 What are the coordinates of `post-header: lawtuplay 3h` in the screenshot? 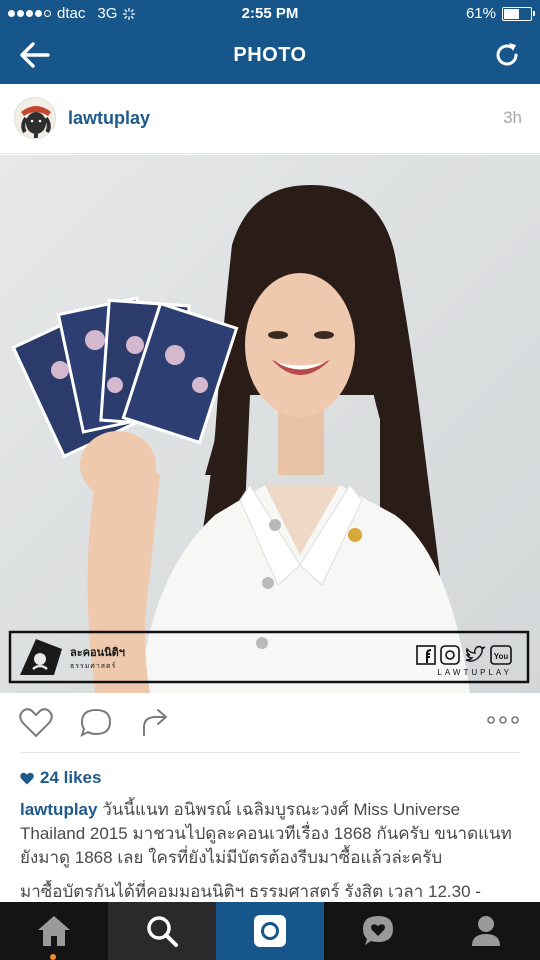 It's located at (270, 119).